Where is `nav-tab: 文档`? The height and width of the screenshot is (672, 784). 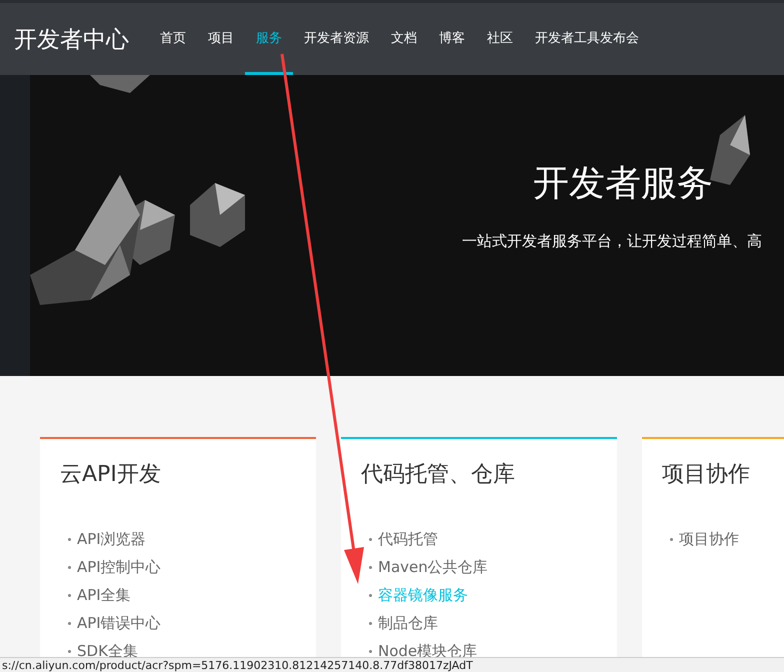 nav-tab: 文档 is located at coordinates (404, 39).